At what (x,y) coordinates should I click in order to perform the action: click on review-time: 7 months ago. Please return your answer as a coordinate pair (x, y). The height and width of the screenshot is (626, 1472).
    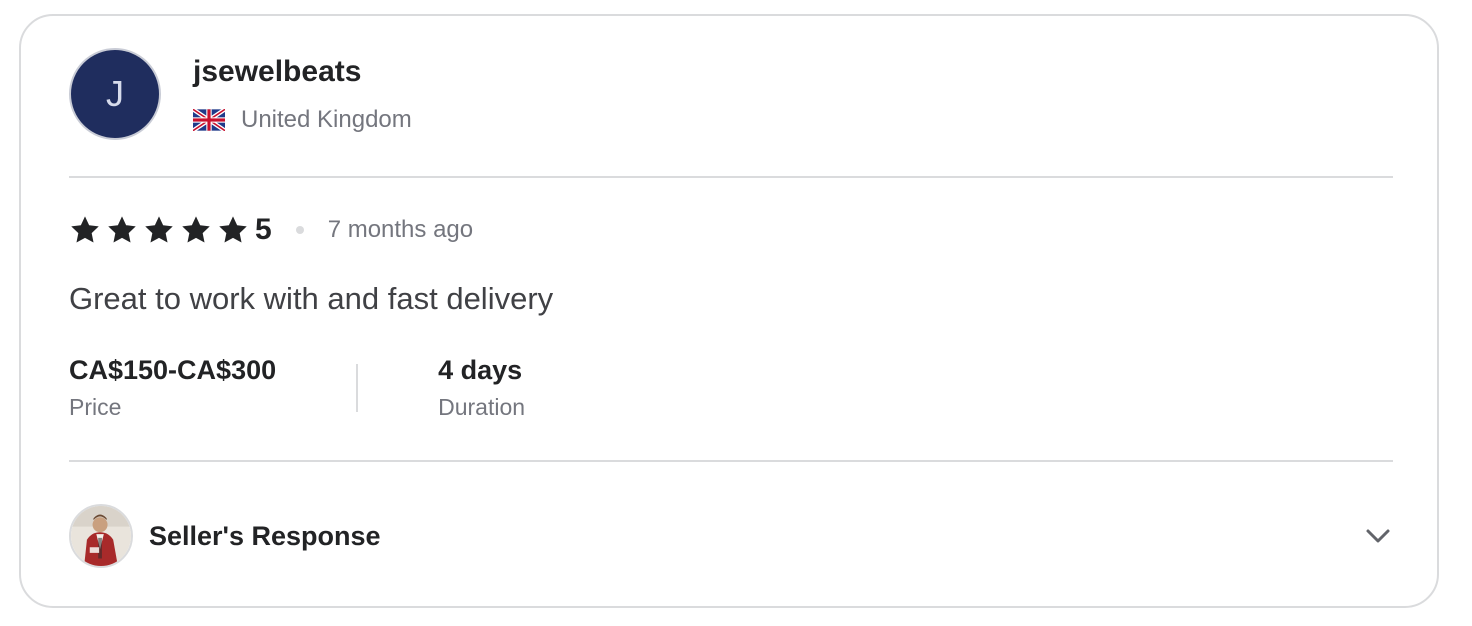
    Looking at the image, I should click on (400, 229).